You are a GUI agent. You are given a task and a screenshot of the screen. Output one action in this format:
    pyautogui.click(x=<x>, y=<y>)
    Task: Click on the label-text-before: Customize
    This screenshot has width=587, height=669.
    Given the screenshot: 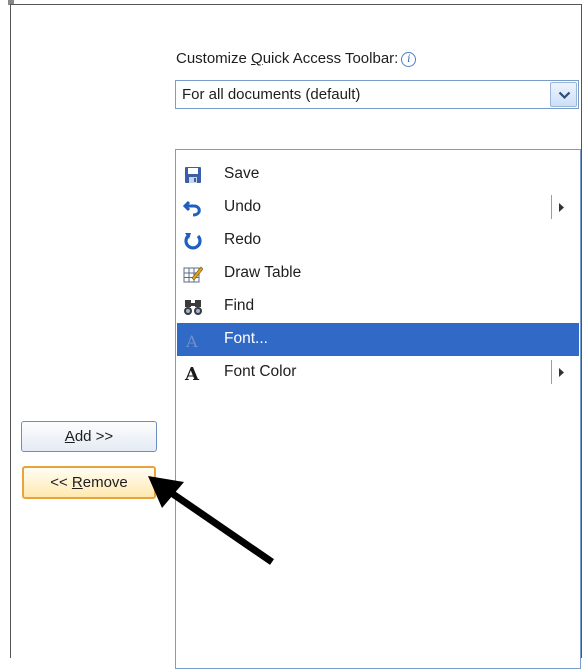 What is the action you would take?
    pyautogui.click(x=214, y=58)
    